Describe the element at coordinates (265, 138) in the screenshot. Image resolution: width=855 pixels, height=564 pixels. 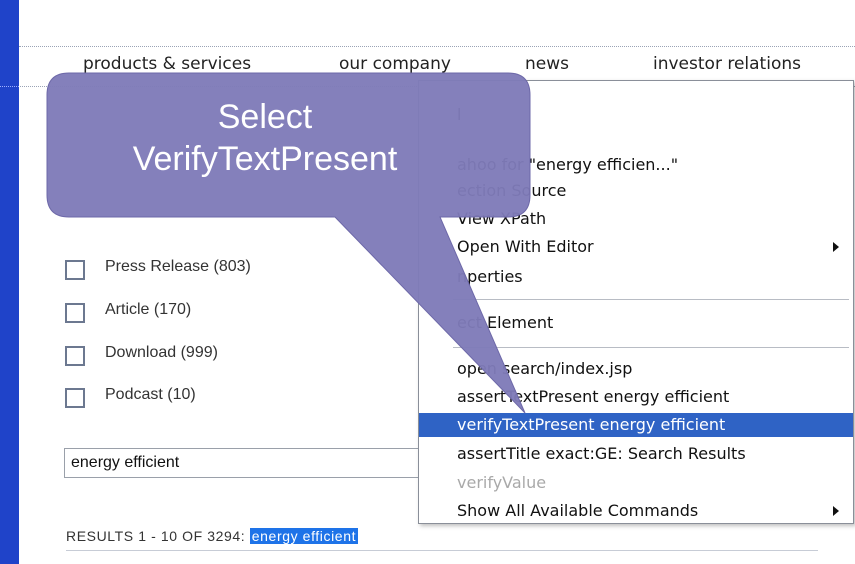
I see `callout-text: Select VerifyTextPresent` at that location.